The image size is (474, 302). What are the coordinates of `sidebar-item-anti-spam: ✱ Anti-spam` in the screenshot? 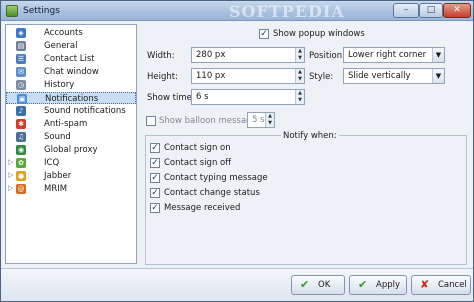 It's located at (71, 124).